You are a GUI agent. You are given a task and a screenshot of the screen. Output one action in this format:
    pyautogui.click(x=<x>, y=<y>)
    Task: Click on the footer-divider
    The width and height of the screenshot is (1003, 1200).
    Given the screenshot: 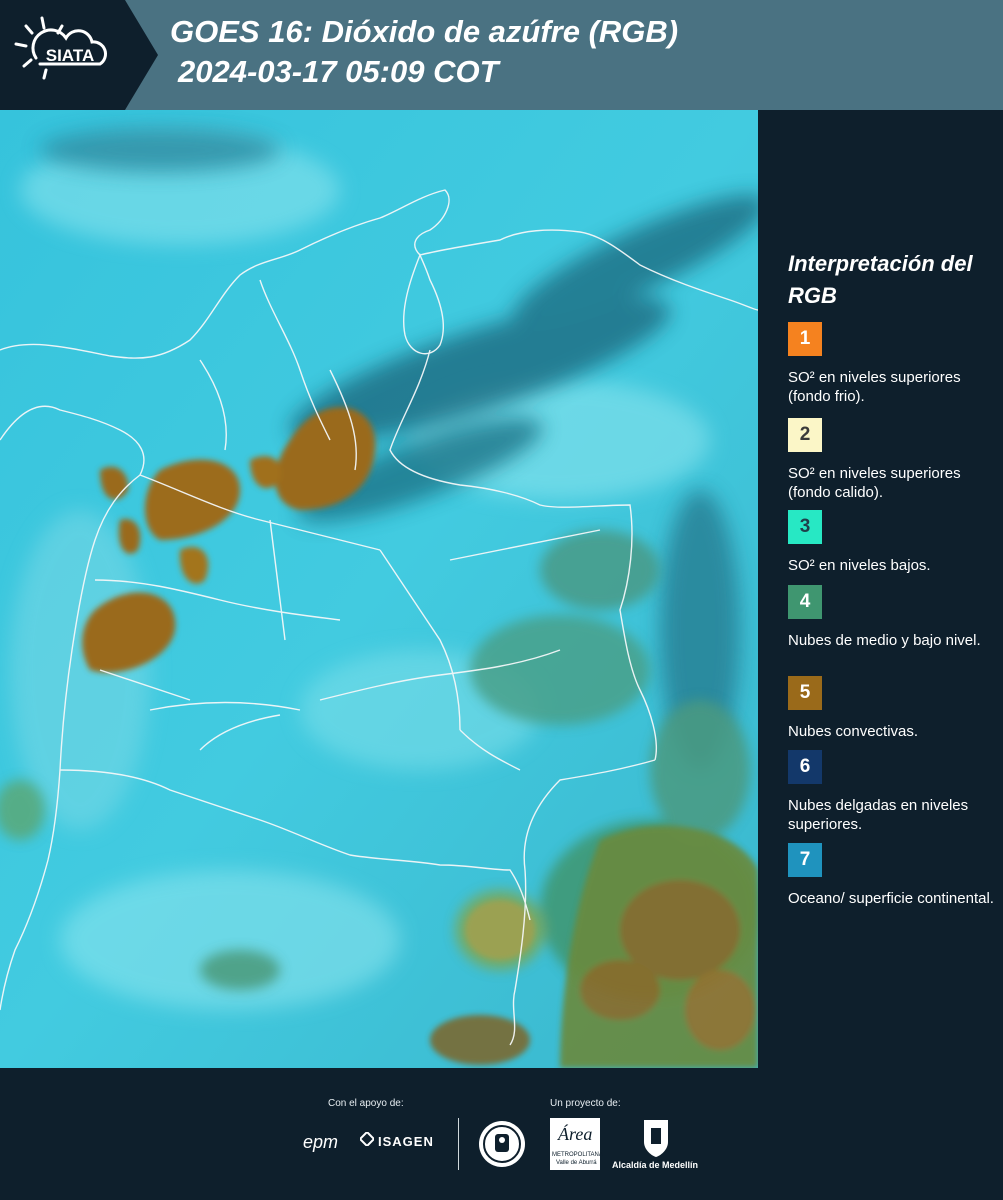 What is the action you would take?
    pyautogui.click(x=458, y=1144)
    